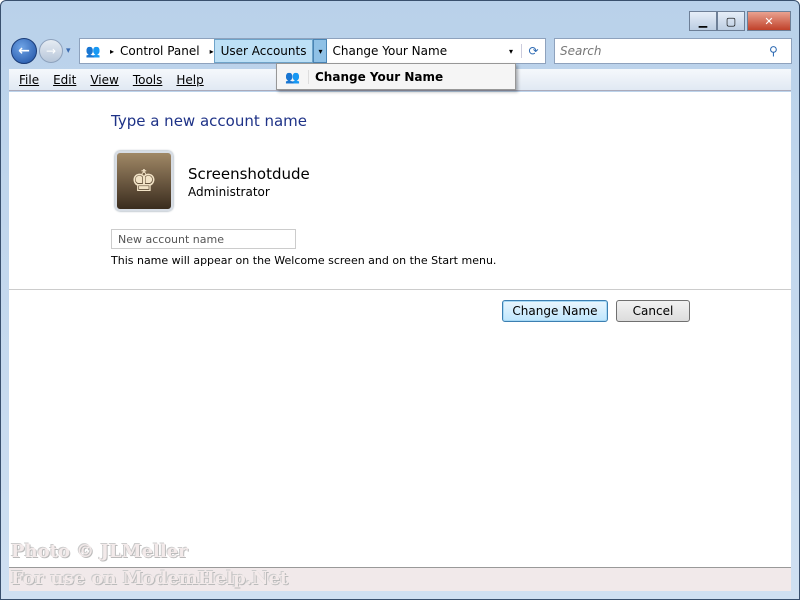  Describe the element at coordinates (189, 80) in the screenshot. I see `menu-help: Help` at that location.